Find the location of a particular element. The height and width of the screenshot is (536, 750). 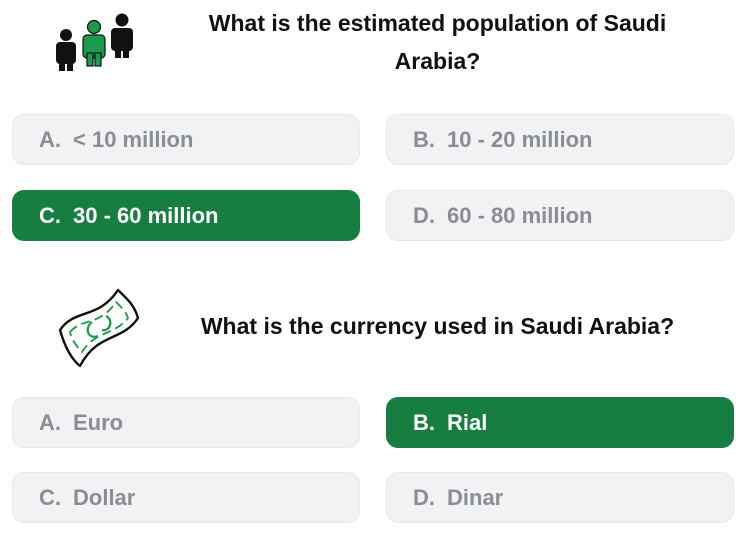

people-icon is located at coordinates (96, 42).